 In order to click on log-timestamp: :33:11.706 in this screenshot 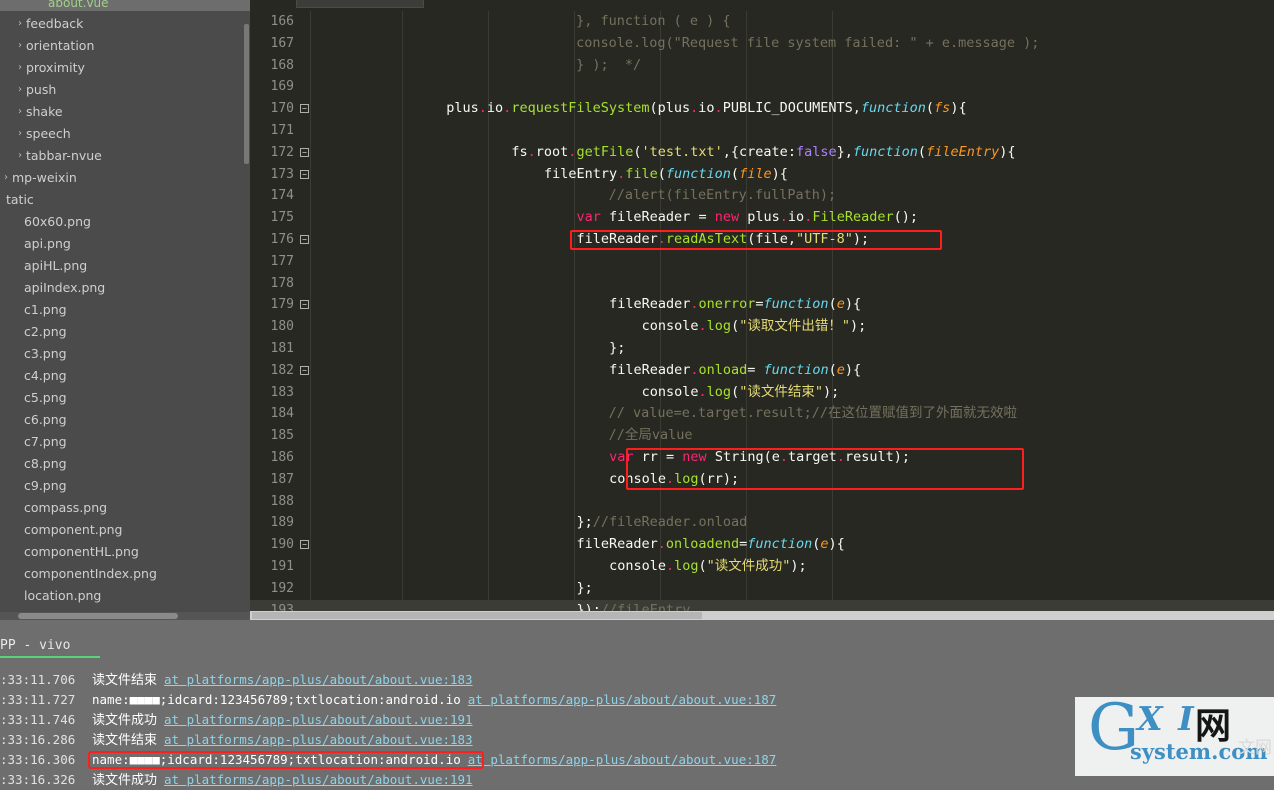, I will do `click(38, 679)`.